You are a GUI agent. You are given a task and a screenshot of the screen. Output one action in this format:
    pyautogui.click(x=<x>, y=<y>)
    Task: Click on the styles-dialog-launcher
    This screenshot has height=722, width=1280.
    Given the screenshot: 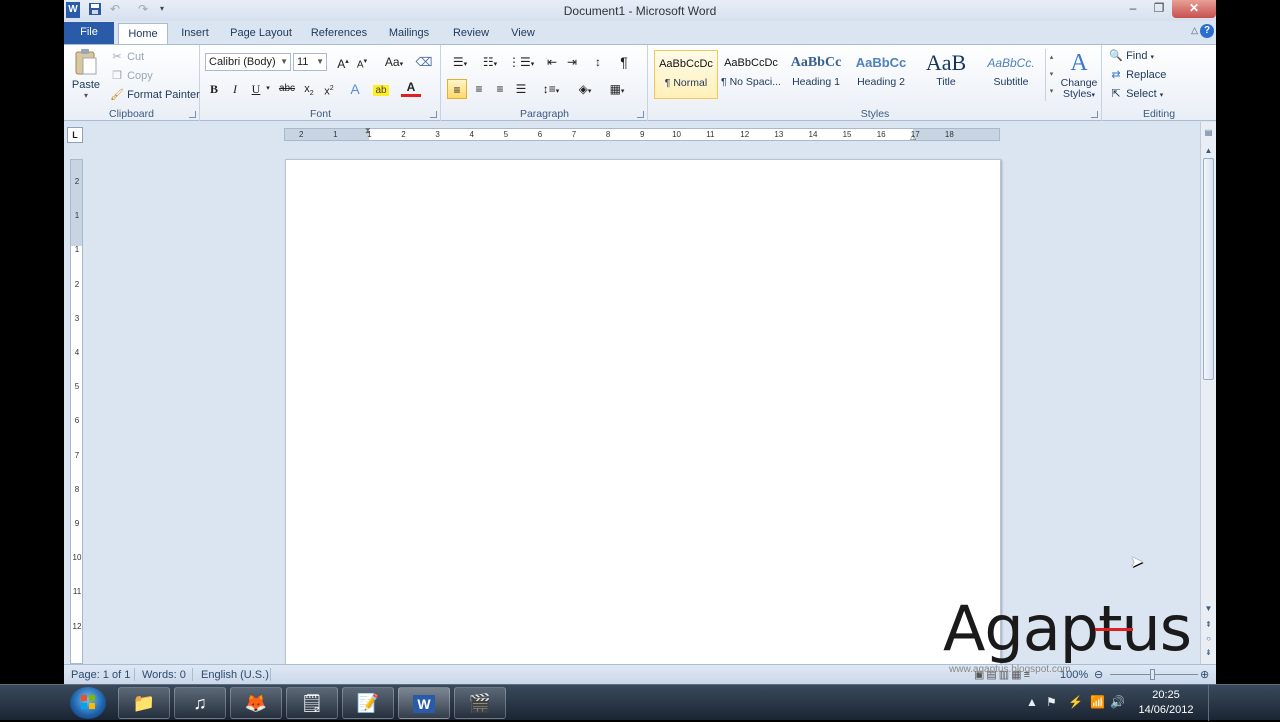 What is the action you would take?
    pyautogui.click(x=1094, y=114)
    